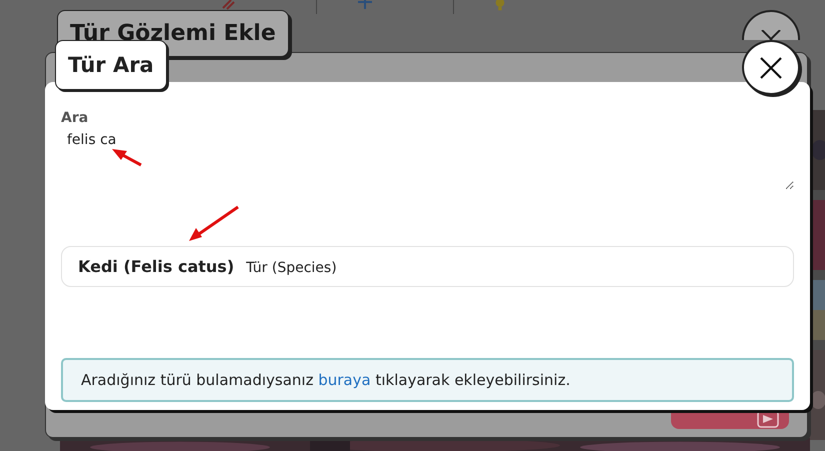  What do you see at coordinates (156, 266) in the screenshot?
I see `species-name: Kedi (Felis catus)` at bounding box center [156, 266].